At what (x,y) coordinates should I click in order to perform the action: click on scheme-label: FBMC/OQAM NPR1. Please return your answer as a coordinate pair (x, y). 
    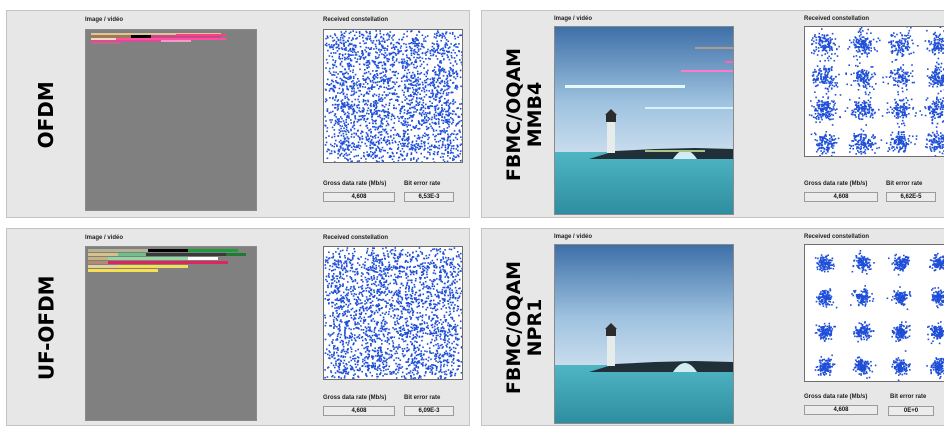
    Looking at the image, I should click on (525, 327).